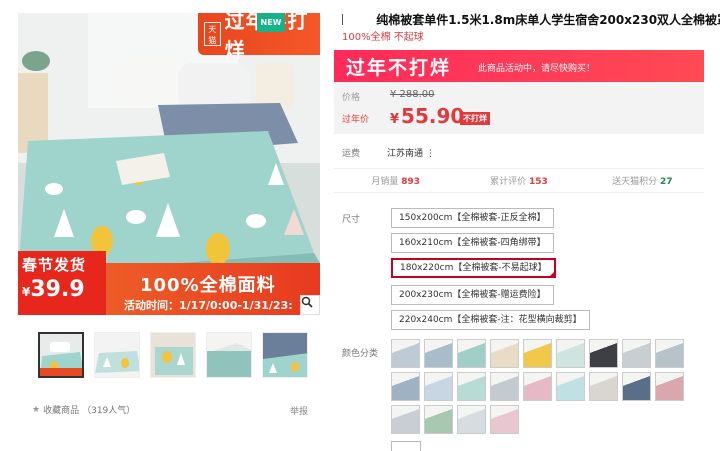 Image resolution: width=720 pixels, height=451 pixels. What do you see at coordinates (61, 411) in the screenshot?
I see `favorite-label: 收藏商品` at bounding box center [61, 411].